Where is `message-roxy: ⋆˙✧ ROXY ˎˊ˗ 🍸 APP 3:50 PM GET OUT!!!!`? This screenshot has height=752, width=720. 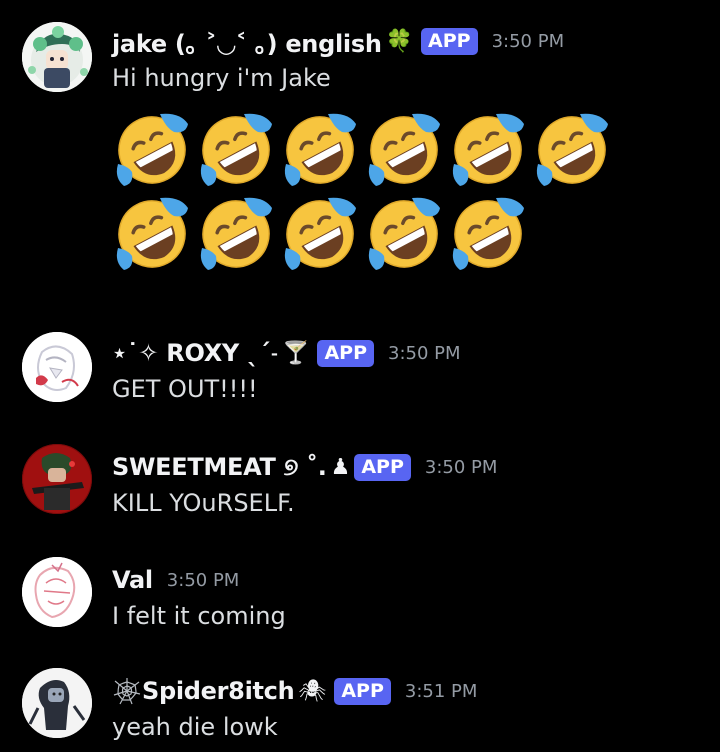
message-roxy: ⋆˙✧ ROXY ˎˊ˗ 🍸 APP 3:50 PM GET OUT!!!! is located at coordinates (360, 368).